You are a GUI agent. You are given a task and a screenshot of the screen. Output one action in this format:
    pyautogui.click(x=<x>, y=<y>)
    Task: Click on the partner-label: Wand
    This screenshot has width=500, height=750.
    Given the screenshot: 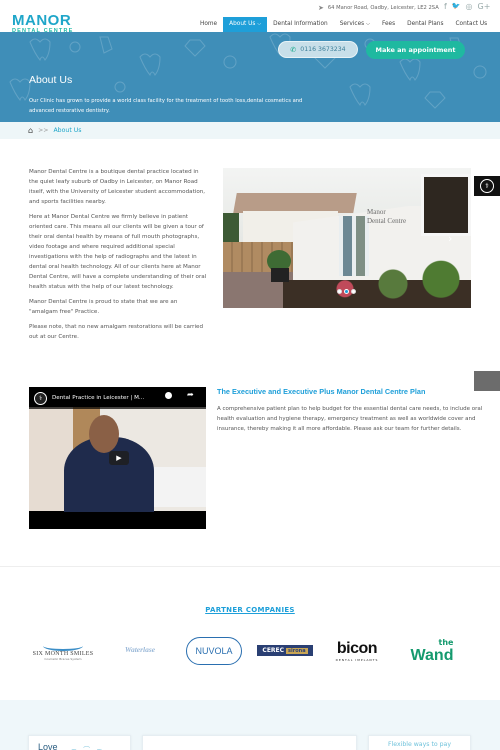 What is the action you would take?
    pyautogui.click(x=432, y=655)
    